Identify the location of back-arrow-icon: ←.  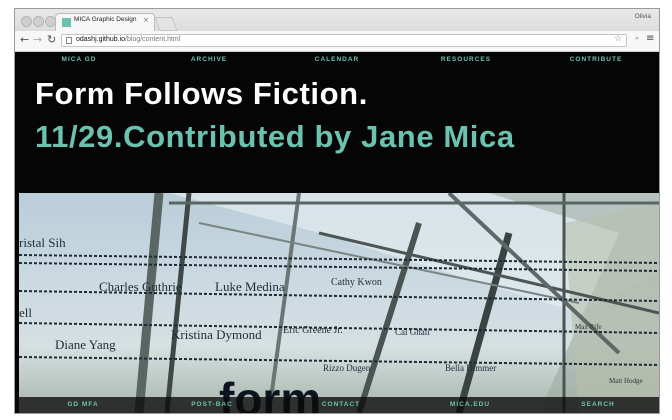
(24, 40).